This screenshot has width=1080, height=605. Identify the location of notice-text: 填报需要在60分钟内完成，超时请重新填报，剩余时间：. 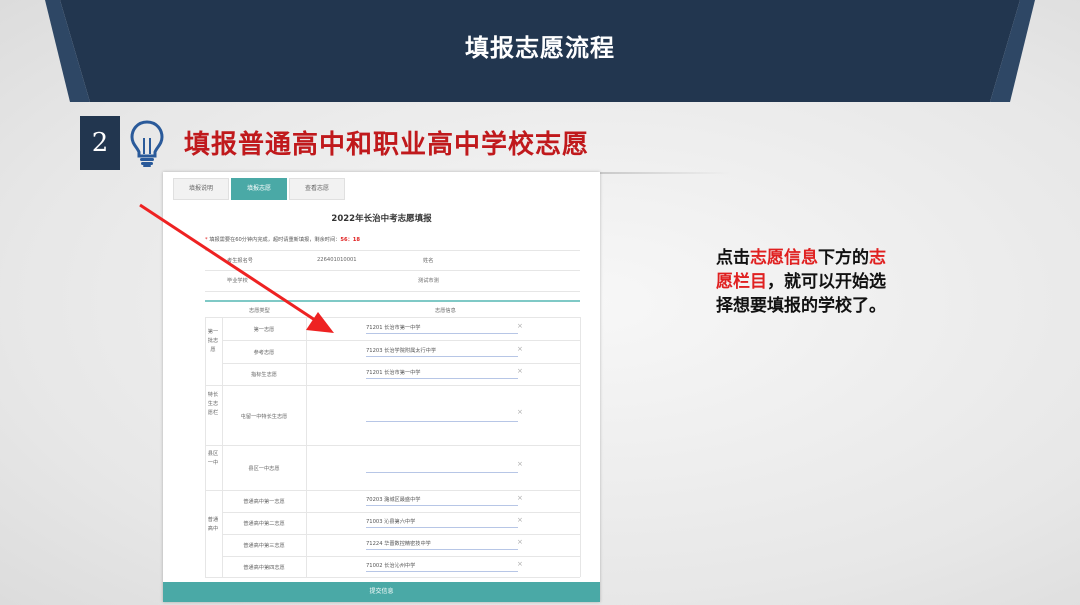
(275, 240).